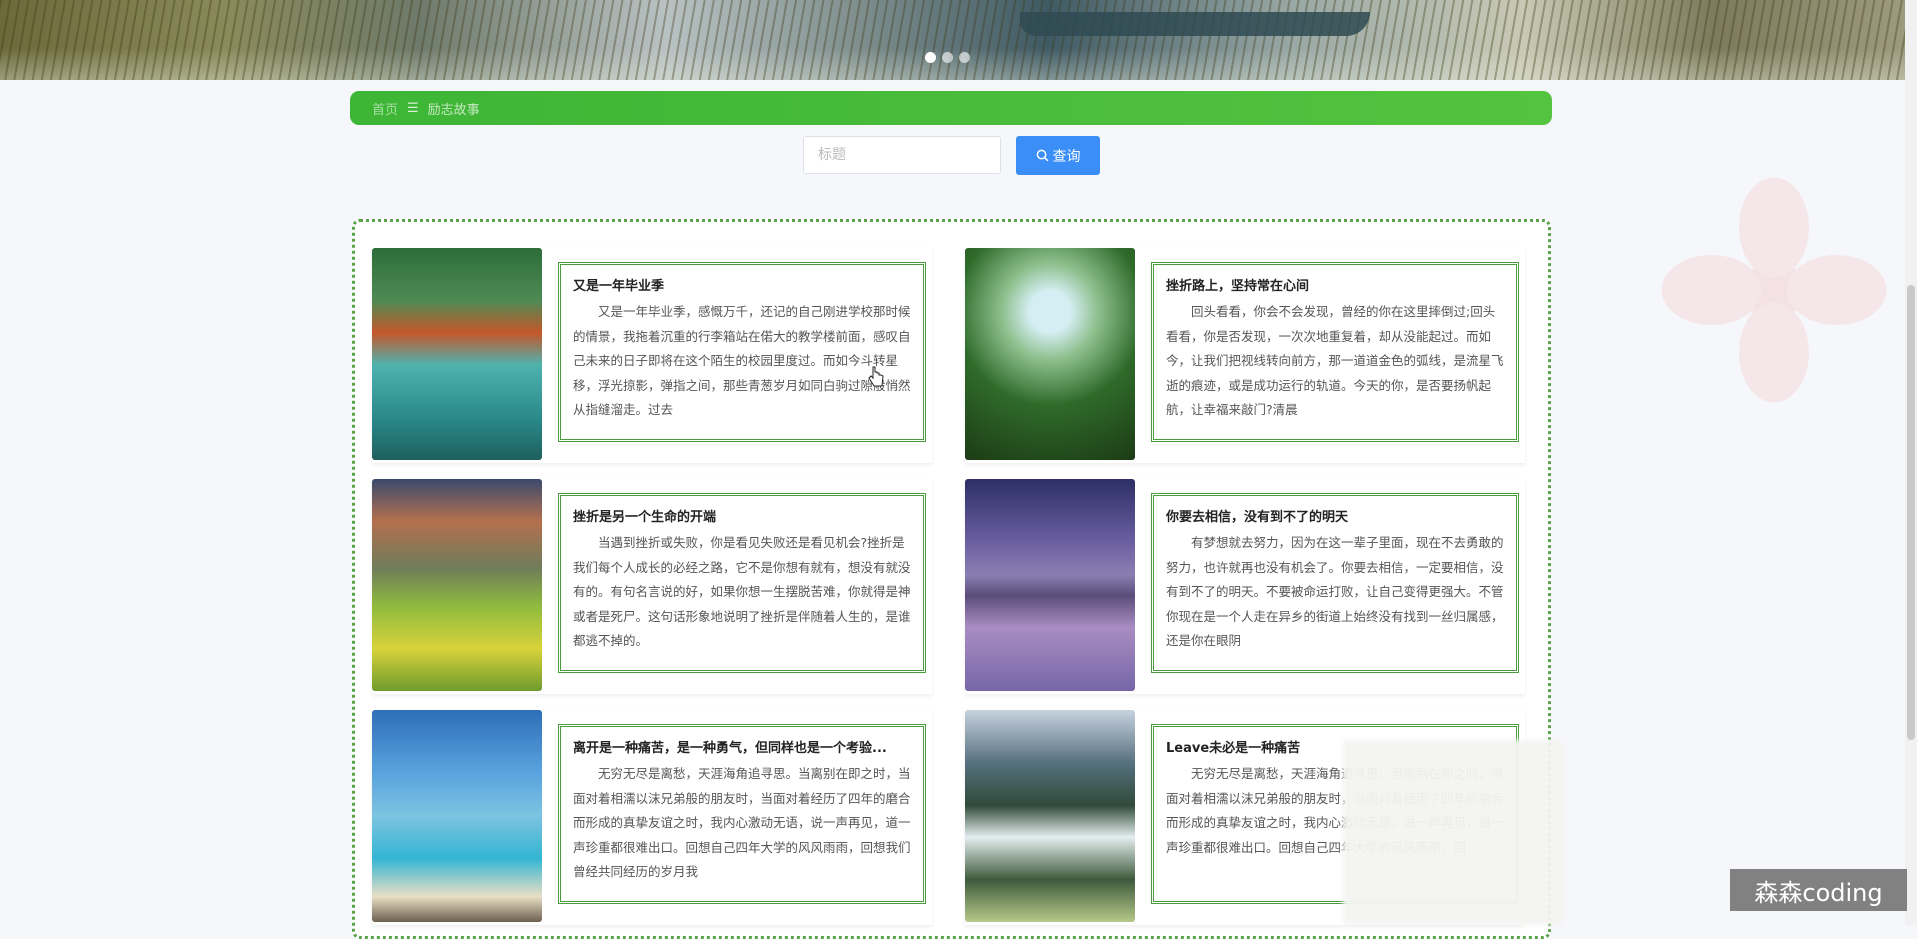 Image resolution: width=1917 pixels, height=939 pixels. I want to click on watermark: 森森coding, so click(1818, 890).